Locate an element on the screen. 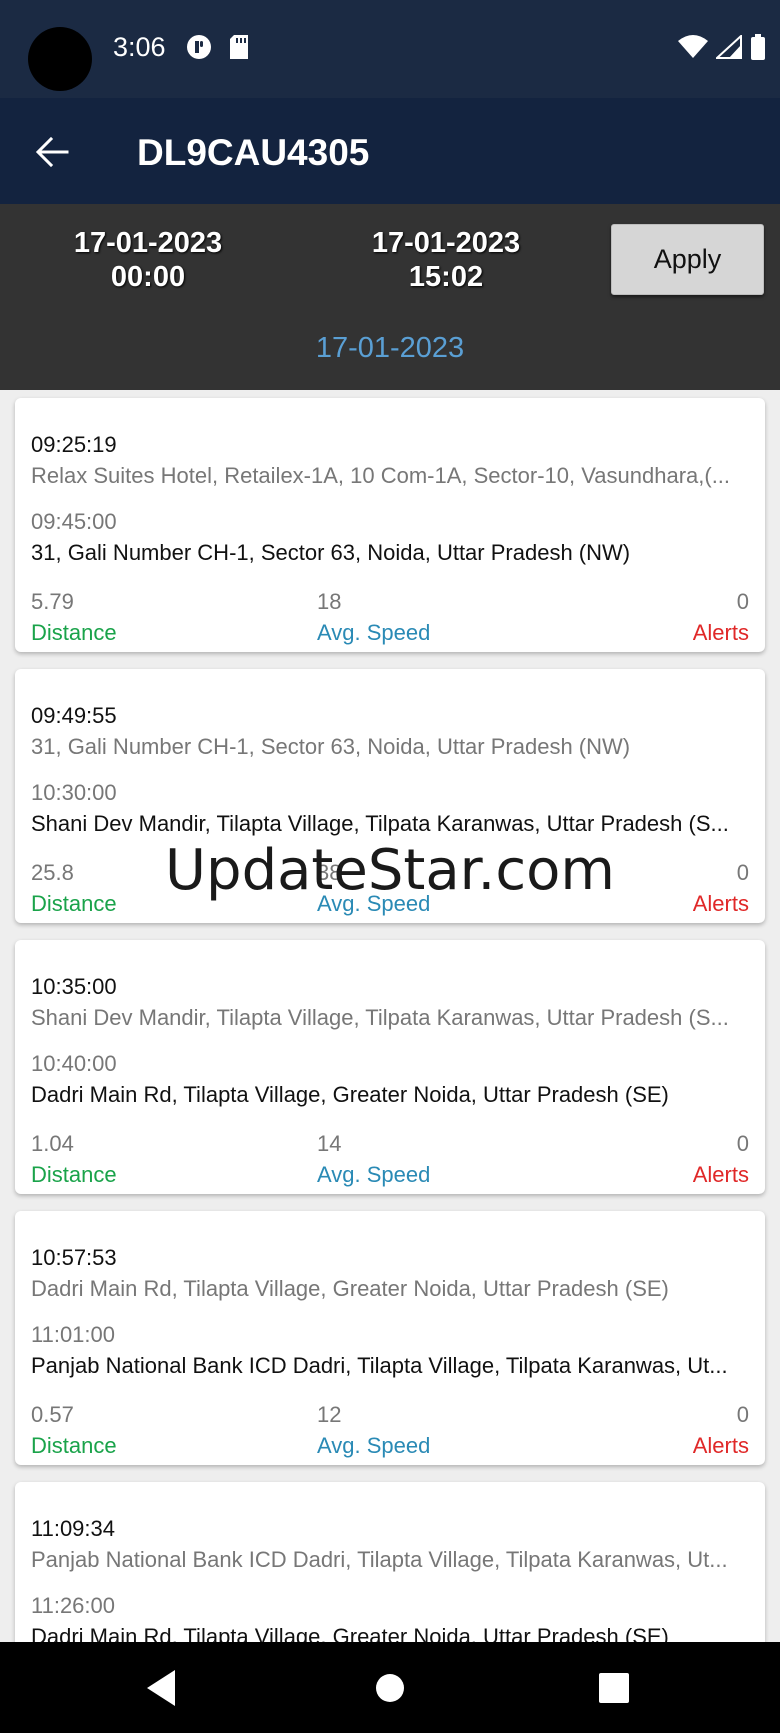 This screenshot has height=1733, width=780. apply-button: Apply is located at coordinates (687, 259).